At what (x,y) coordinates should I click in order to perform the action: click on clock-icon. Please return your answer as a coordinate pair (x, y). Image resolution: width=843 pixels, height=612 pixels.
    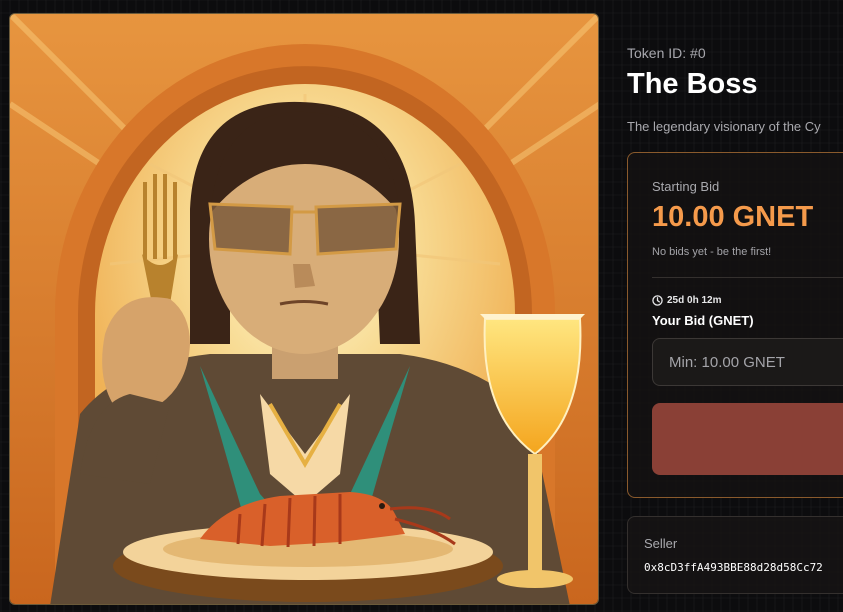
    Looking at the image, I should click on (657, 300).